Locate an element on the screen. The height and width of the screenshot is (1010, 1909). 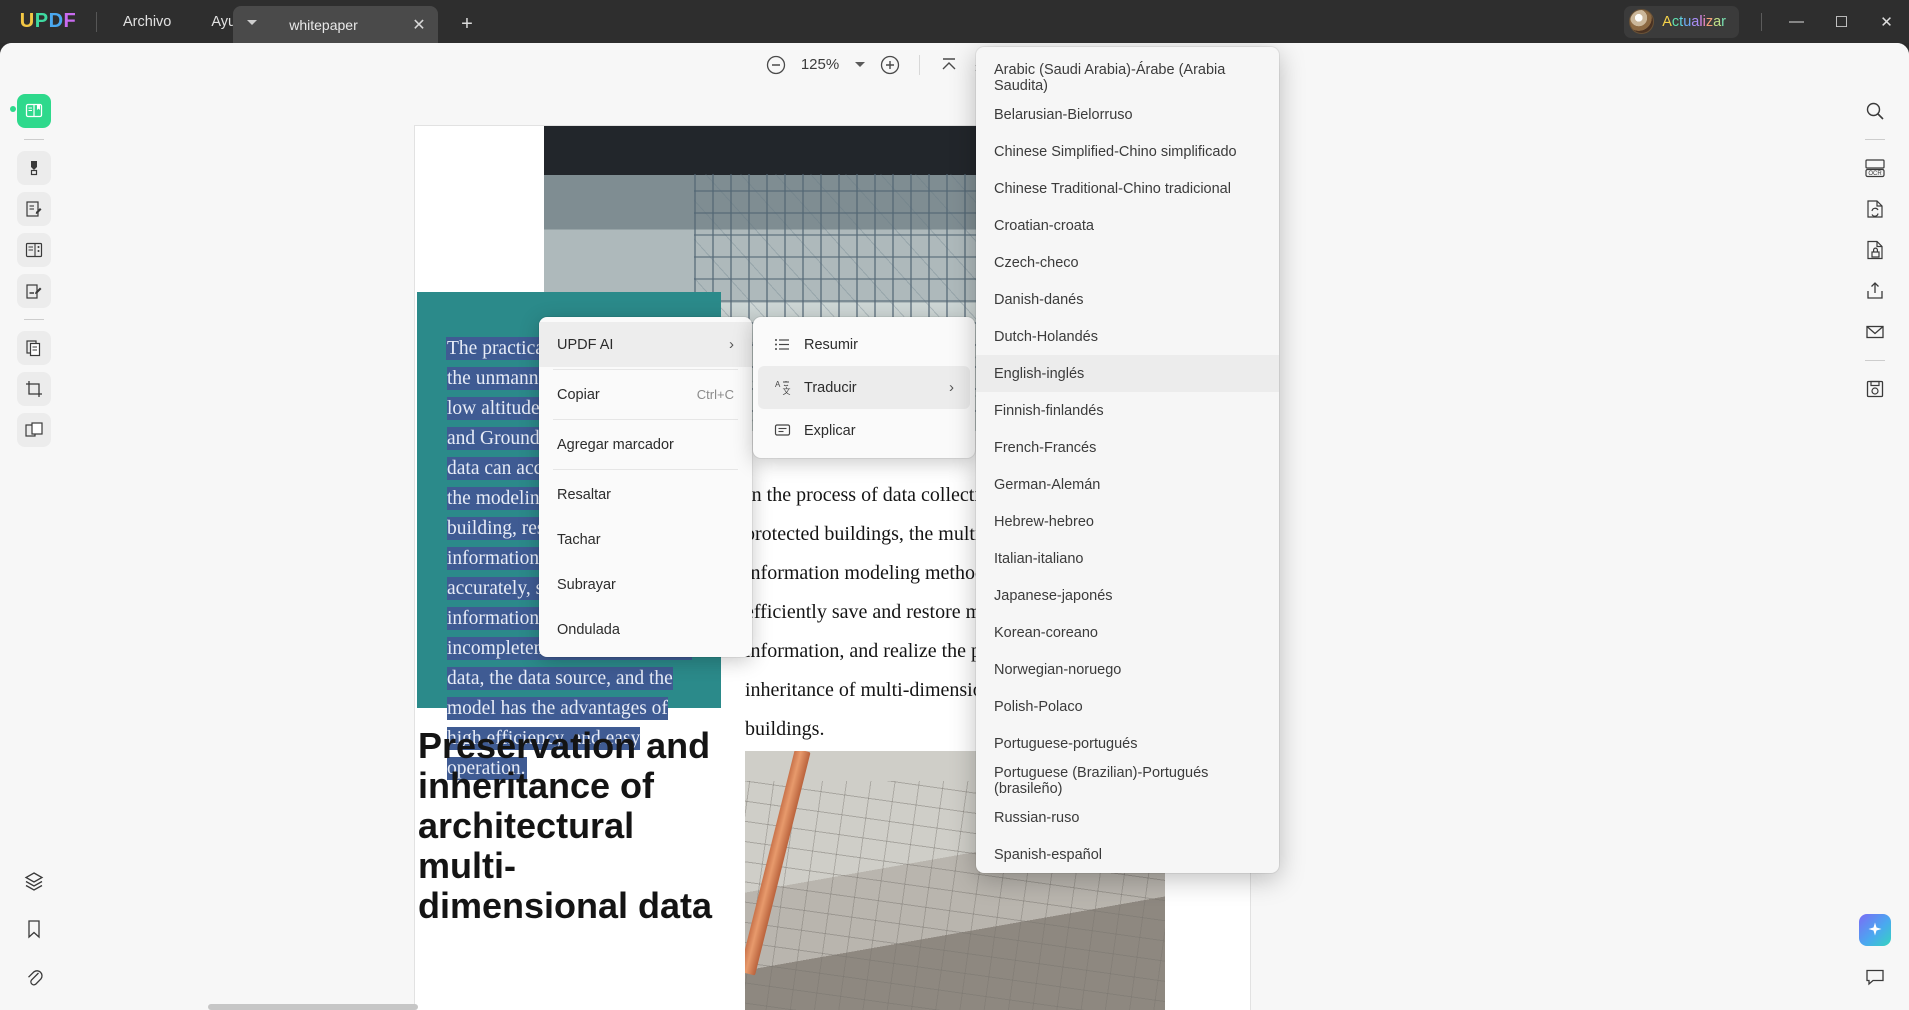
window-close-button: ✕ is located at coordinates (1886, 21).